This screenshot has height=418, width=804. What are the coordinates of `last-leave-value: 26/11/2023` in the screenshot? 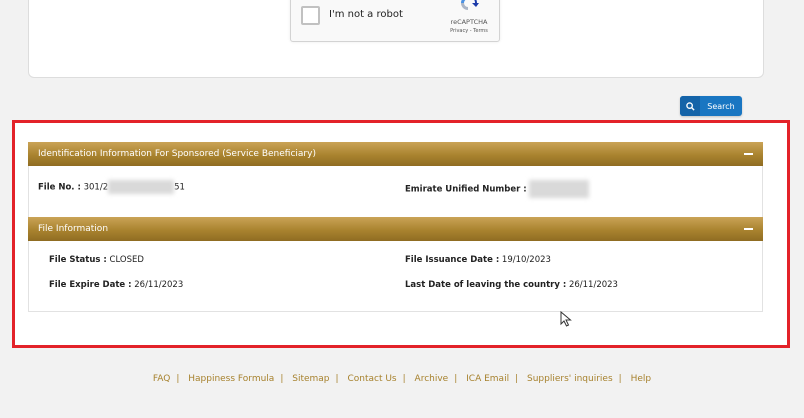 It's located at (593, 285).